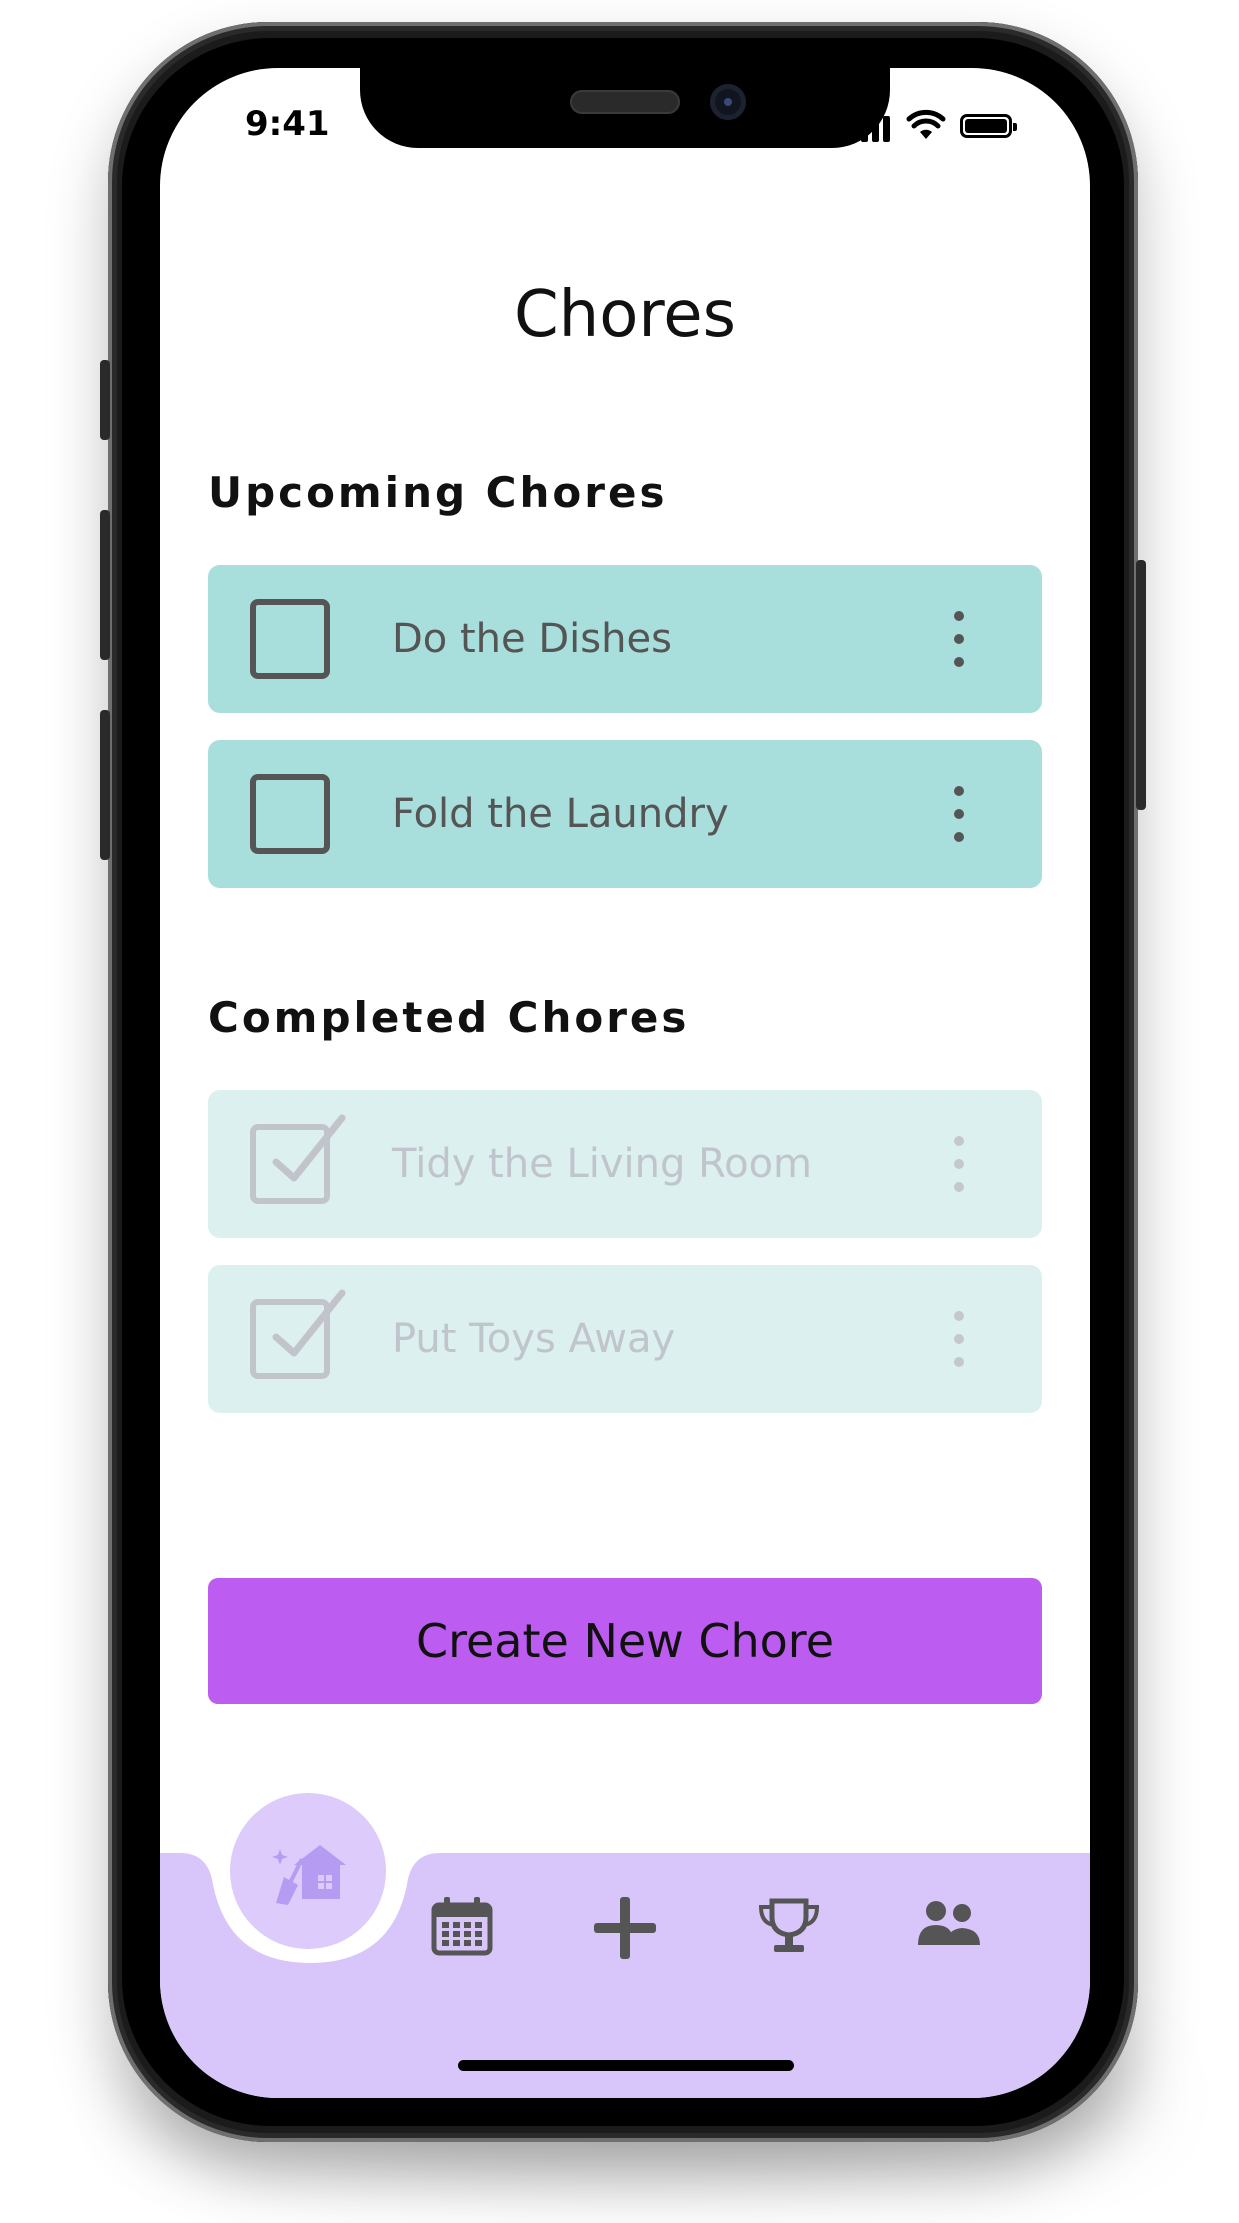 This screenshot has height=2223, width=1239. Describe the element at coordinates (625, 1928) in the screenshot. I see `add-icon` at that location.